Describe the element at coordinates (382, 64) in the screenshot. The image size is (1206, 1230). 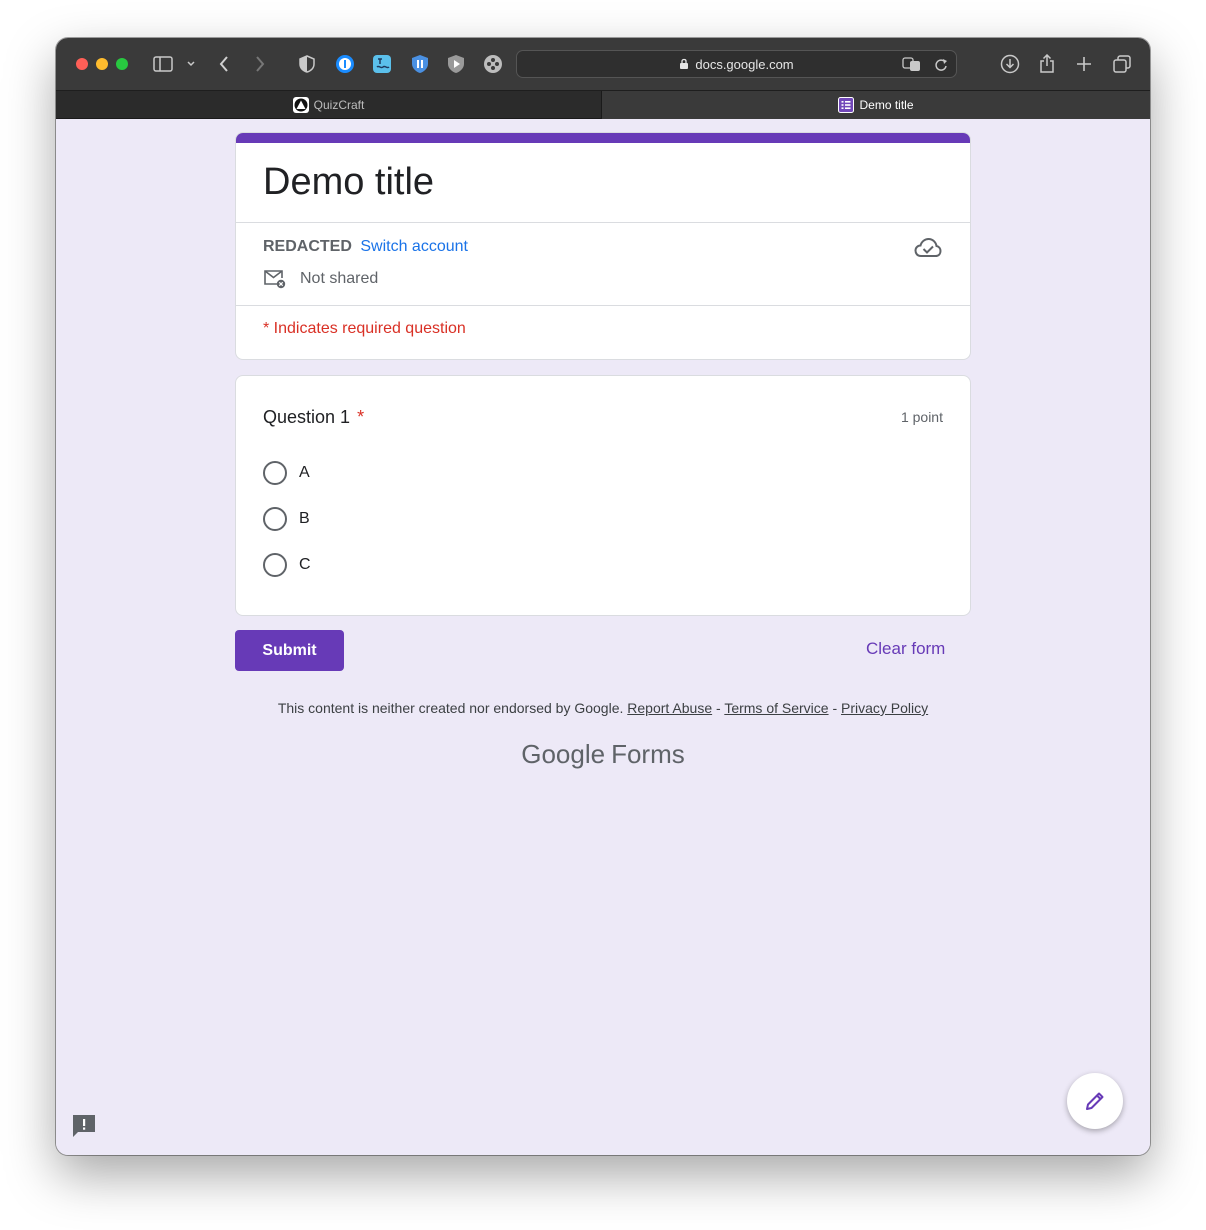
I see `extension-icon` at that location.